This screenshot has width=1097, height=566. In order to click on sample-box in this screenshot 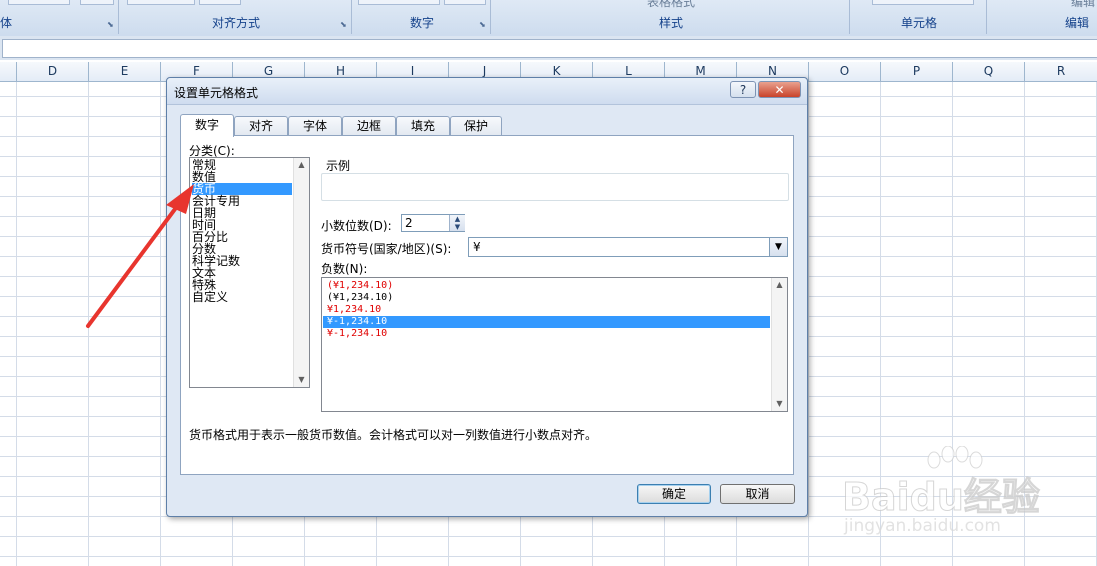, I will do `click(555, 187)`.